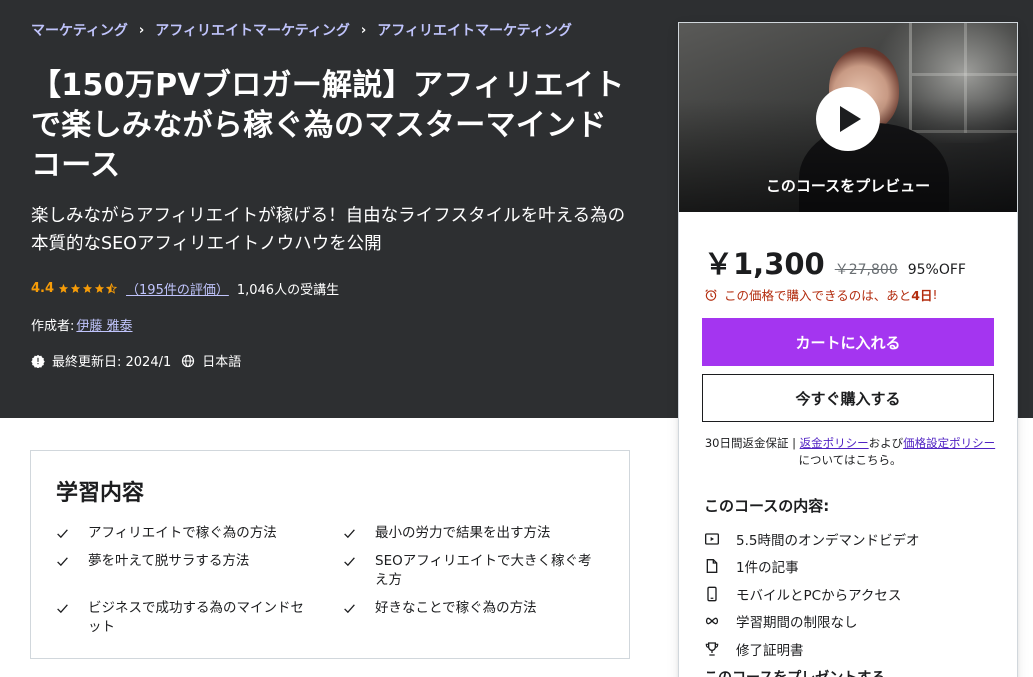 This screenshot has height=677, width=1033. What do you see at coordinates (711, 294) in the screenshot?
I see `alarm-clock-icon` at bounding box center [711, 294].